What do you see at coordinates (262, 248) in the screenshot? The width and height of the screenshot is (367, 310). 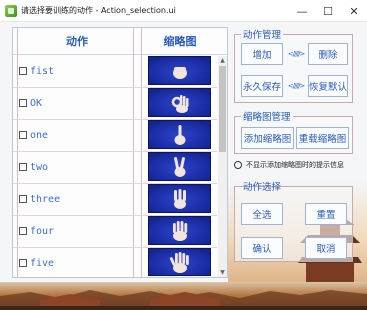 I see `confirm-button: 确认` at bounding box center [262, 248].